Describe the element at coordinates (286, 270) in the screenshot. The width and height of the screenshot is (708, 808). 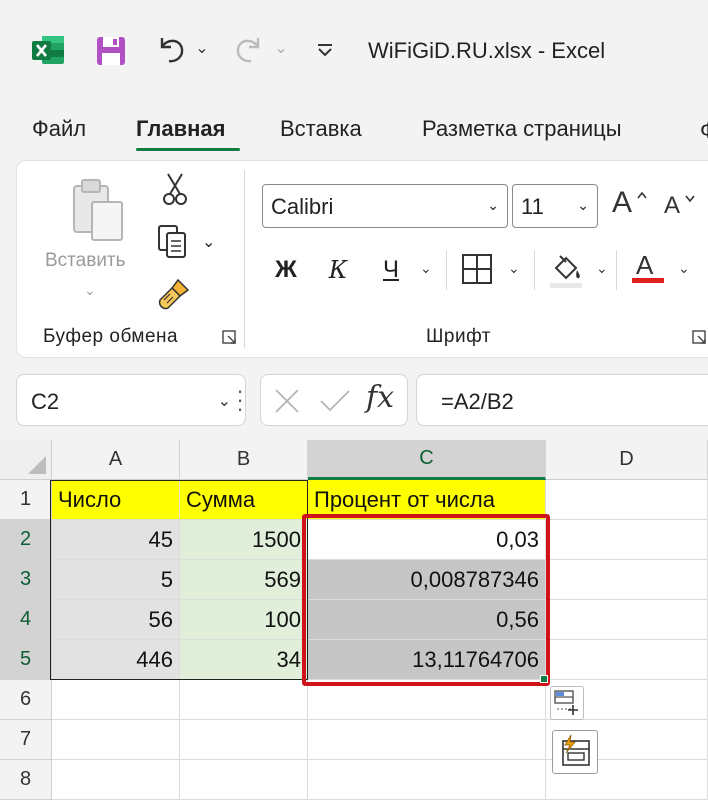
I see `bold-button: Ж` at that location.